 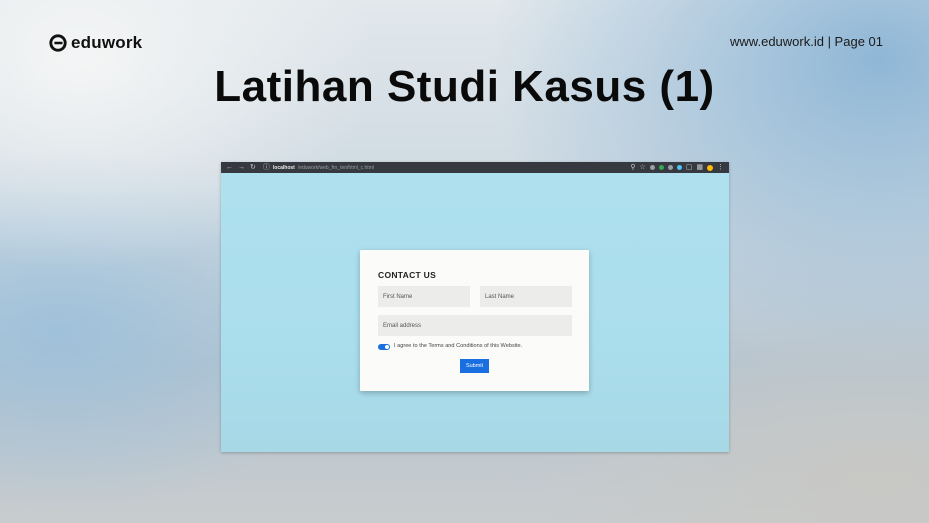 What do you see at coordinates (107, 42) in the screenshot?
I see `logo-text: eduwork` at bounding box center [107, 42].